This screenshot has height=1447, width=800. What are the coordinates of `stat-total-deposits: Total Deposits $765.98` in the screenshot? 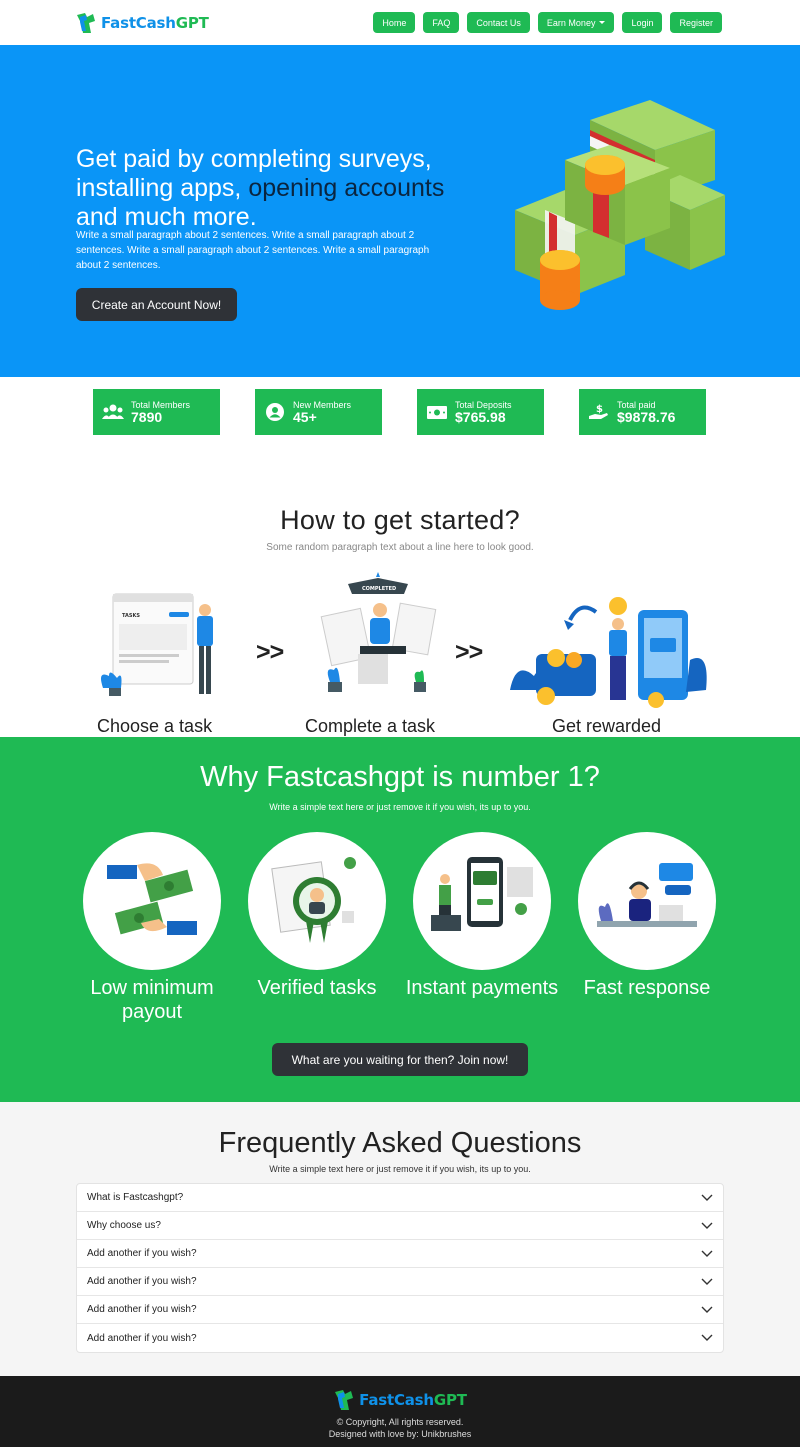 It's located at (480, 412).